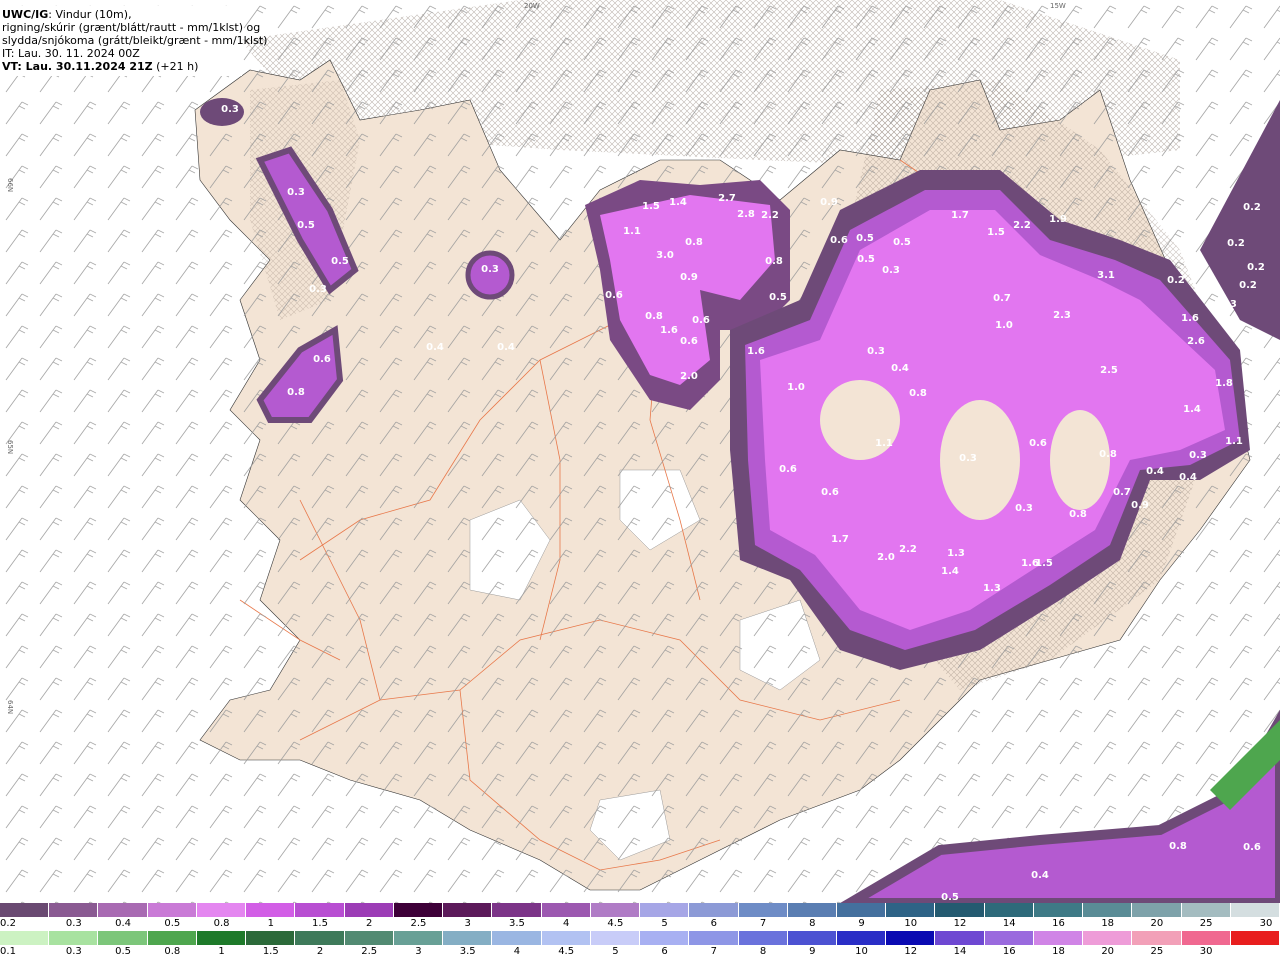 The image size is (1280, 960). I want to click on legend-label: 25, so click(1206, 923).